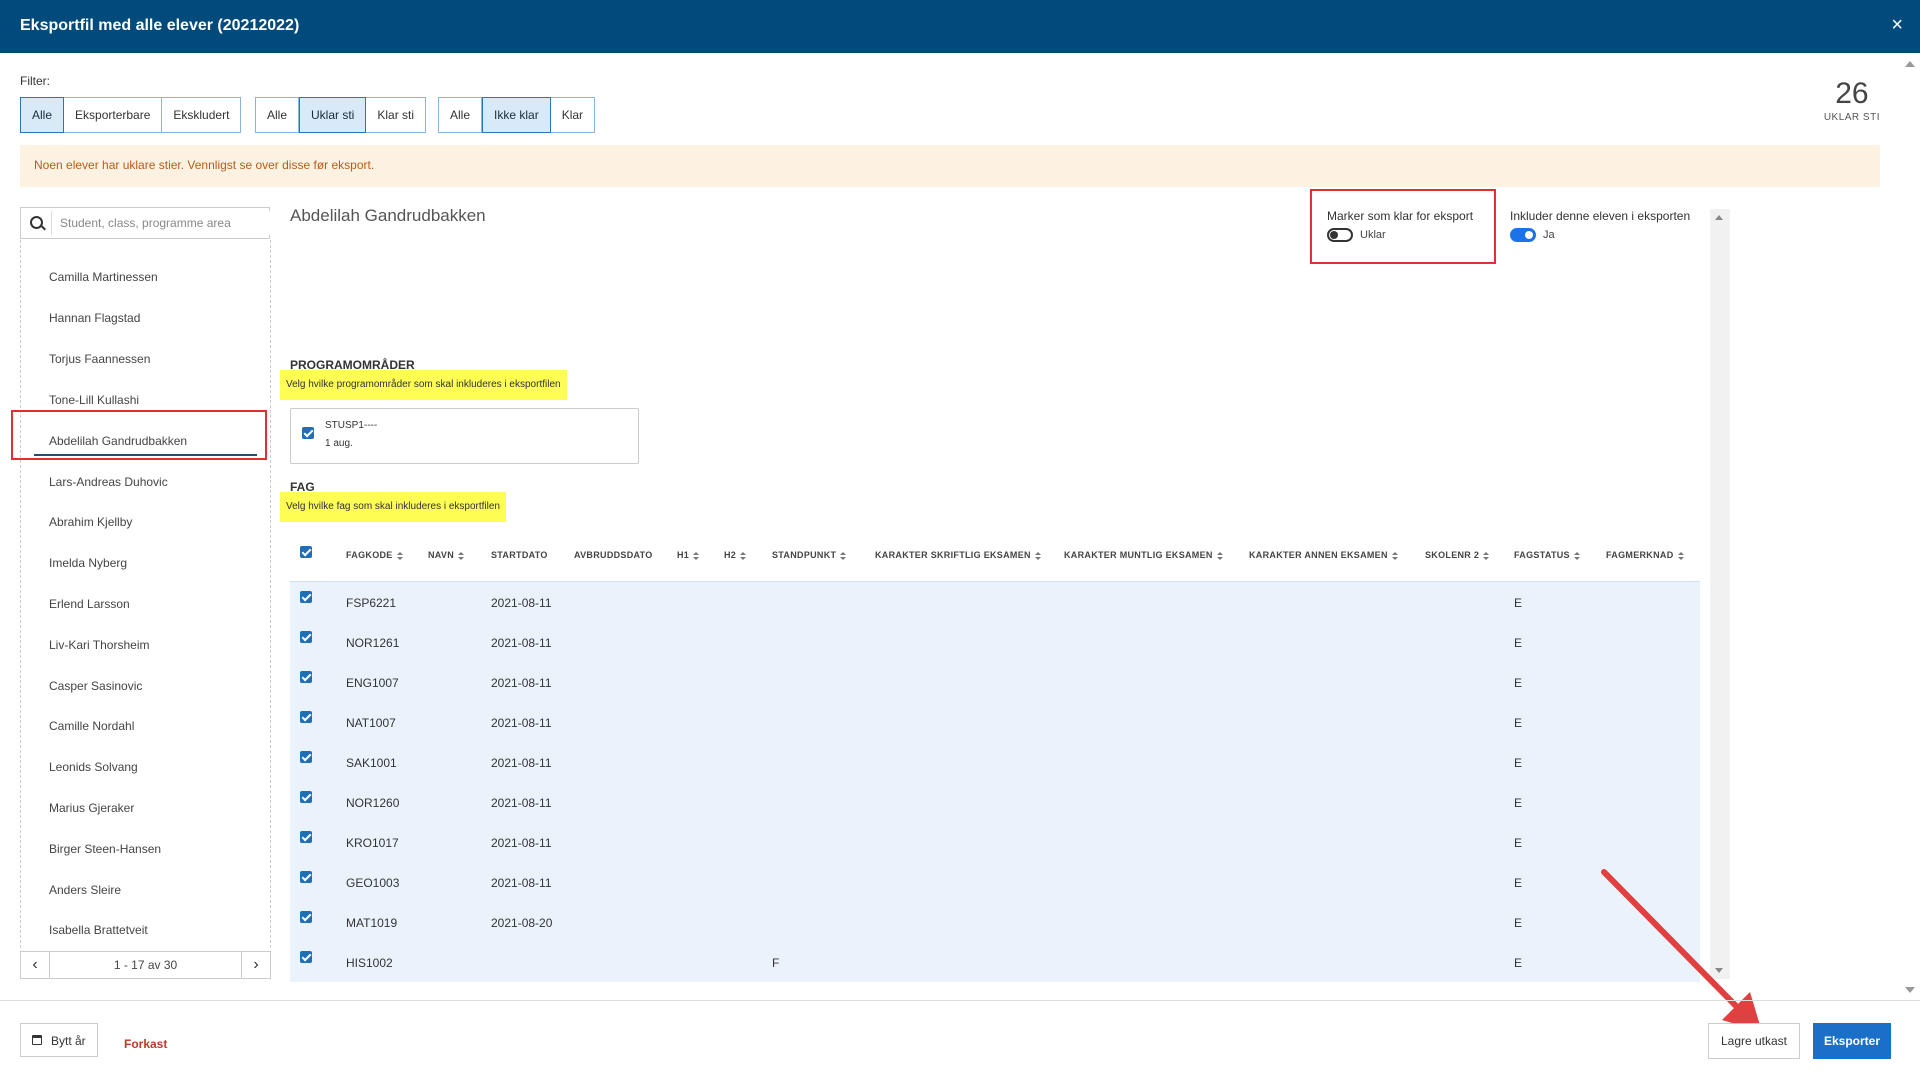 This screenshot has width=1920, height=1081. I want to click on column-header: FAGMERKNAD, so click(1645, 555).